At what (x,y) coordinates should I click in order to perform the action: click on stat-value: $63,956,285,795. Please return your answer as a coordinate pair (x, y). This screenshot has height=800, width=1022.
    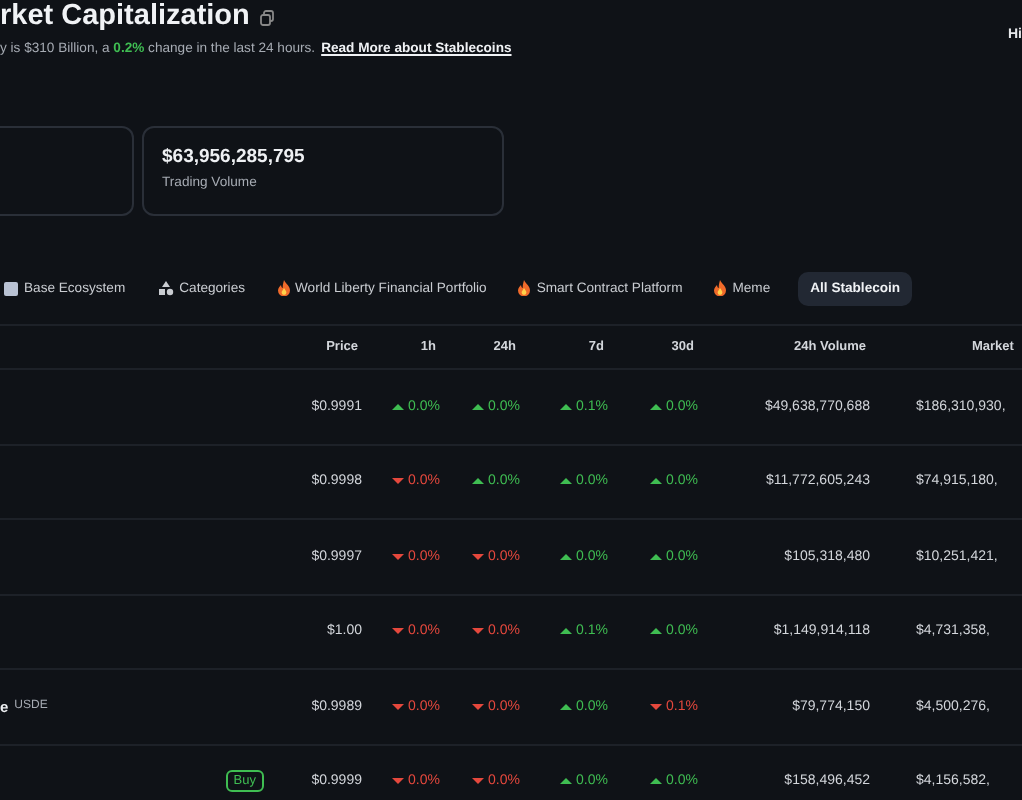
    Looking at the image, I should click on (234, 157).